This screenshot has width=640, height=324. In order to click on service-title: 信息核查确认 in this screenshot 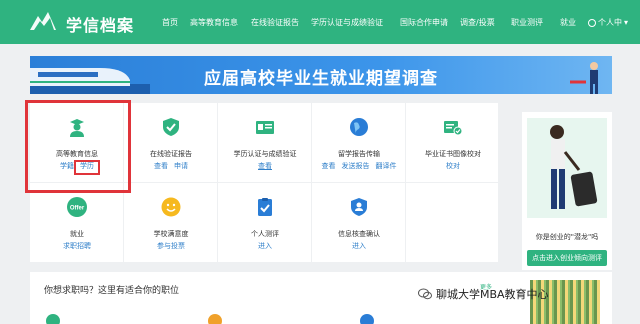, I will do `click(359, 234)`.